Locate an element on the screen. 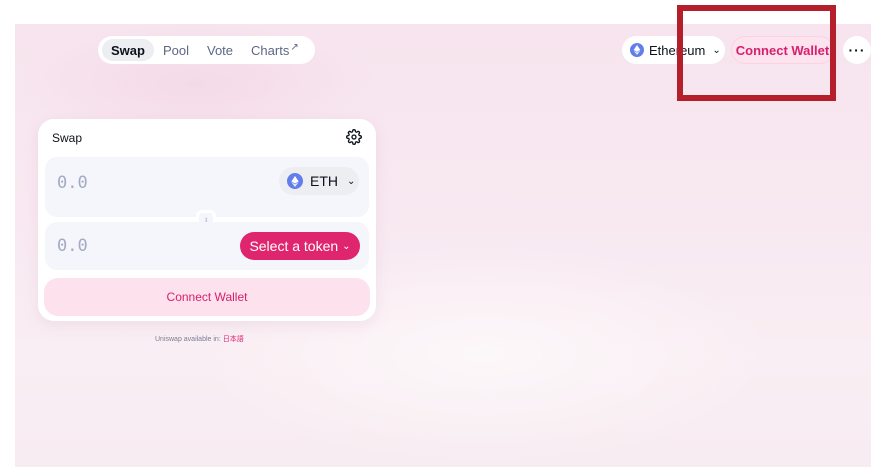 The image size is (871, 467). language-availability-note: Uniswap available in: 日本語 is located at coordinates (199, 339).